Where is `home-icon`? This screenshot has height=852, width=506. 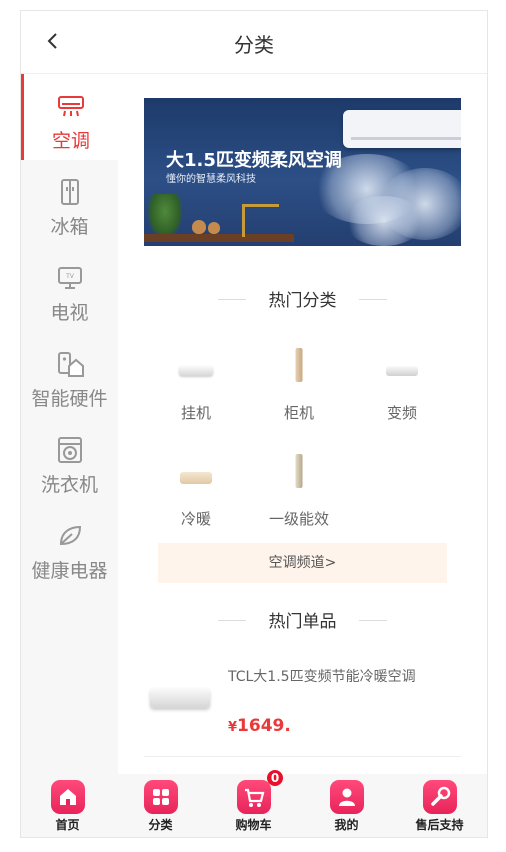
home-icon is located at coordinates (67, 797).